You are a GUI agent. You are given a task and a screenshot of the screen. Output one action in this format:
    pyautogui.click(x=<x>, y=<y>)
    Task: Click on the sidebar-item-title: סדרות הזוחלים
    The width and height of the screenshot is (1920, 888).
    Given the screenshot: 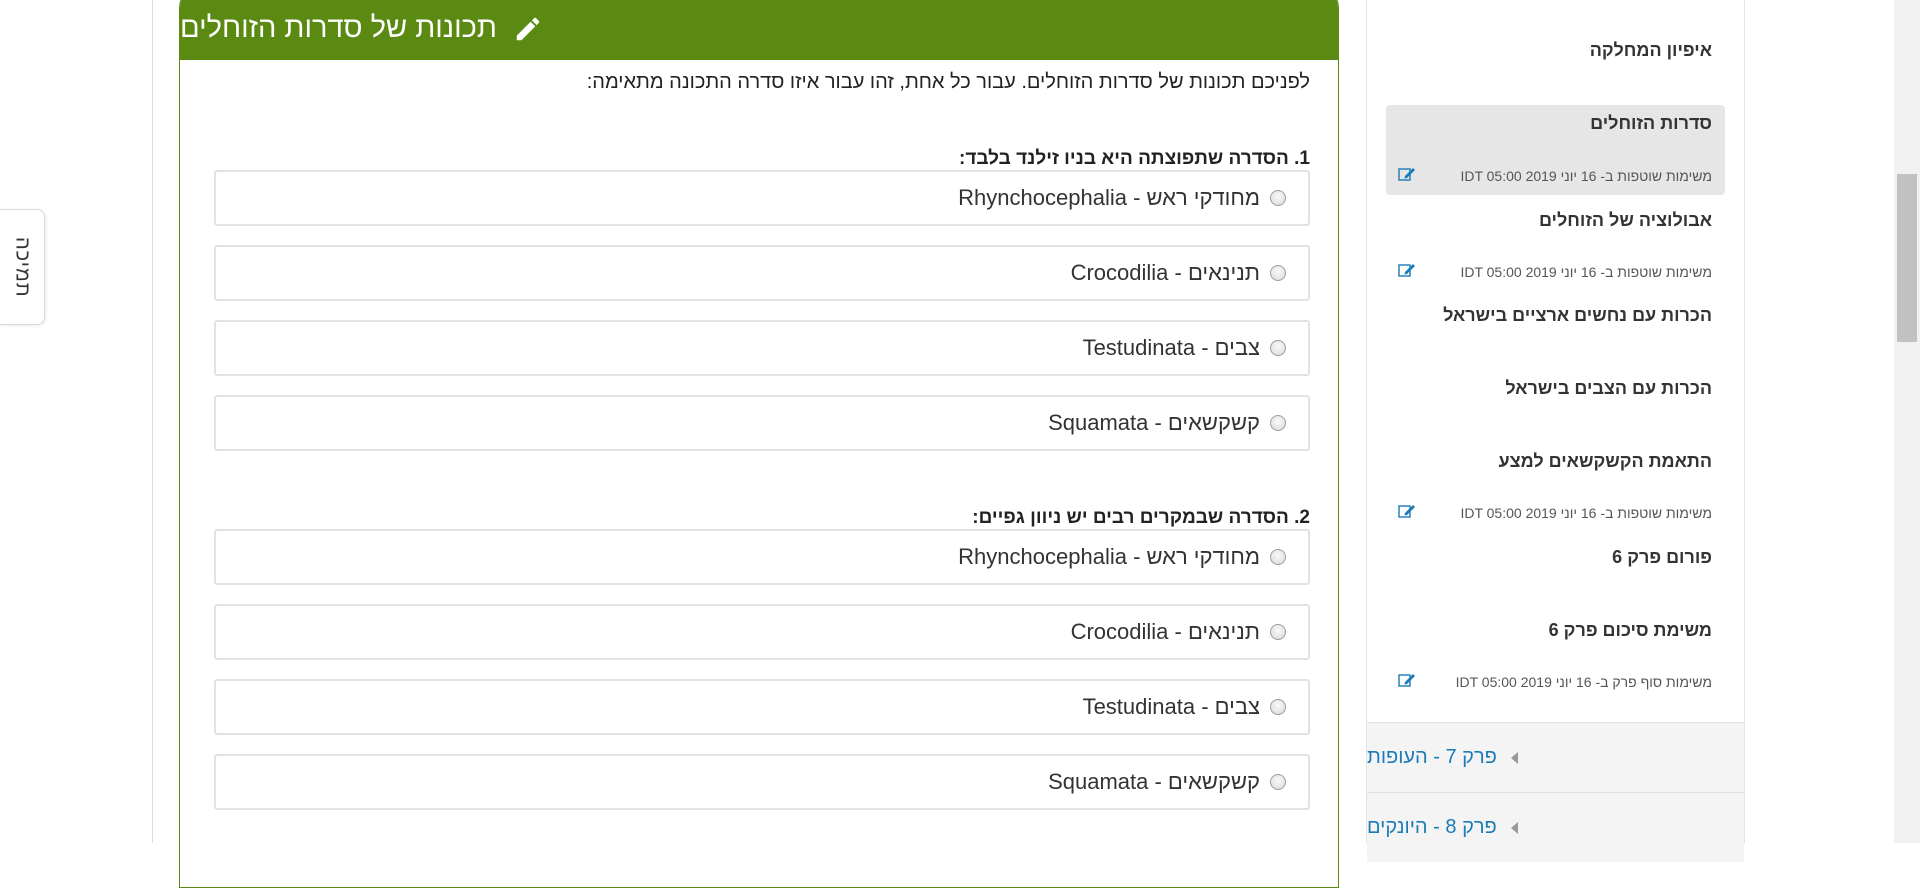 What is the action you would take?
    pyautogui.click(x=1651, y=123)
    